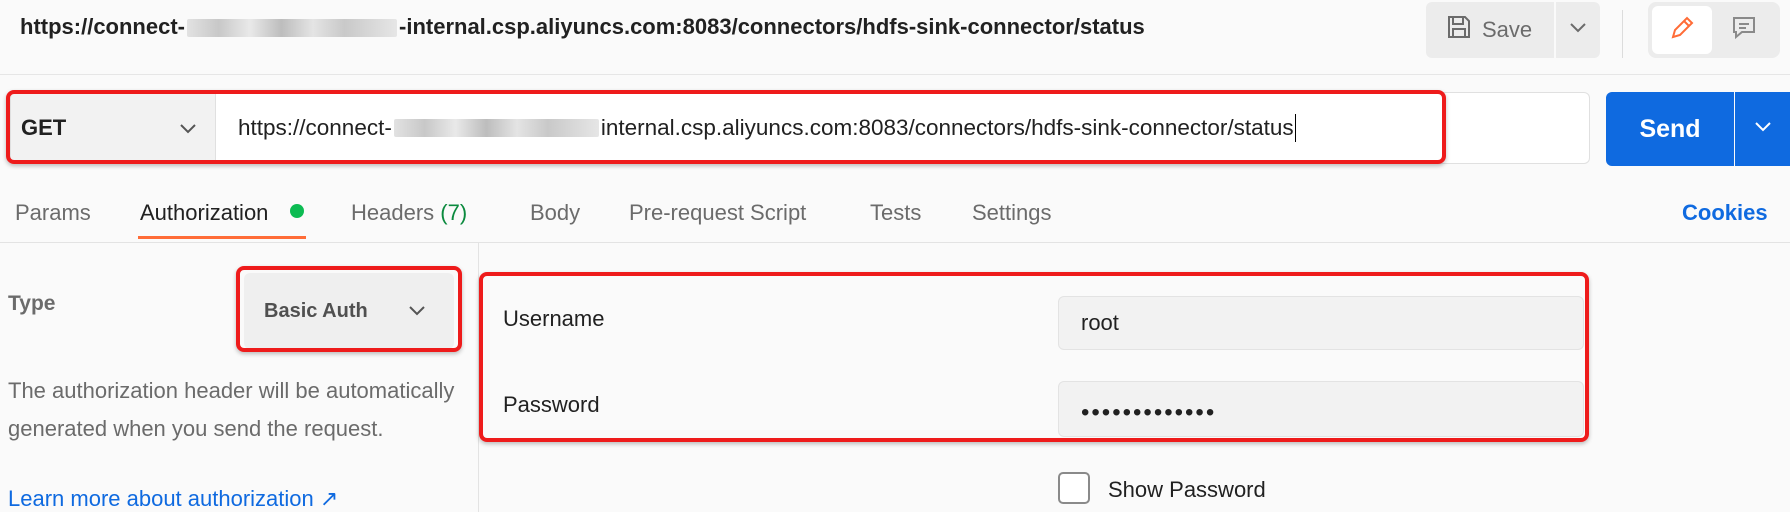  What do you see at coordinates (53, 213) in the screenshot?
I see `tab-params: Params` at bounding box center [53, 213].